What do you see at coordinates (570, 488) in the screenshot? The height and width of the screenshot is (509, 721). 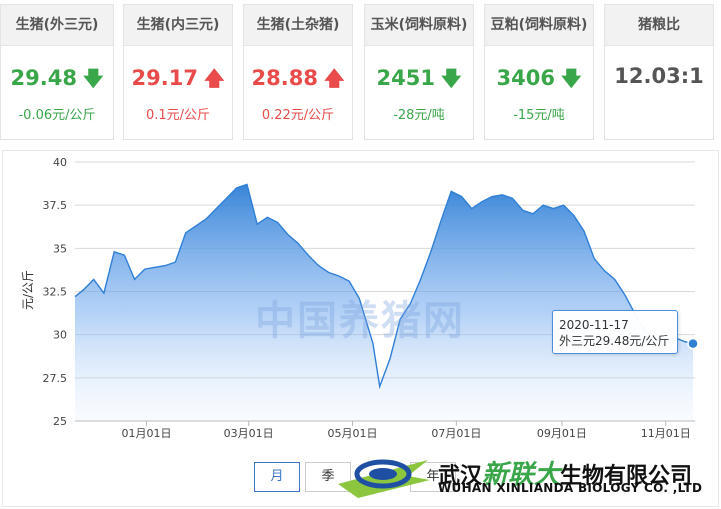 I see `company-name-en: WUHAN XINLIANDA BIOLOGY CO. ,LTD` at bounding box center [570, 488].